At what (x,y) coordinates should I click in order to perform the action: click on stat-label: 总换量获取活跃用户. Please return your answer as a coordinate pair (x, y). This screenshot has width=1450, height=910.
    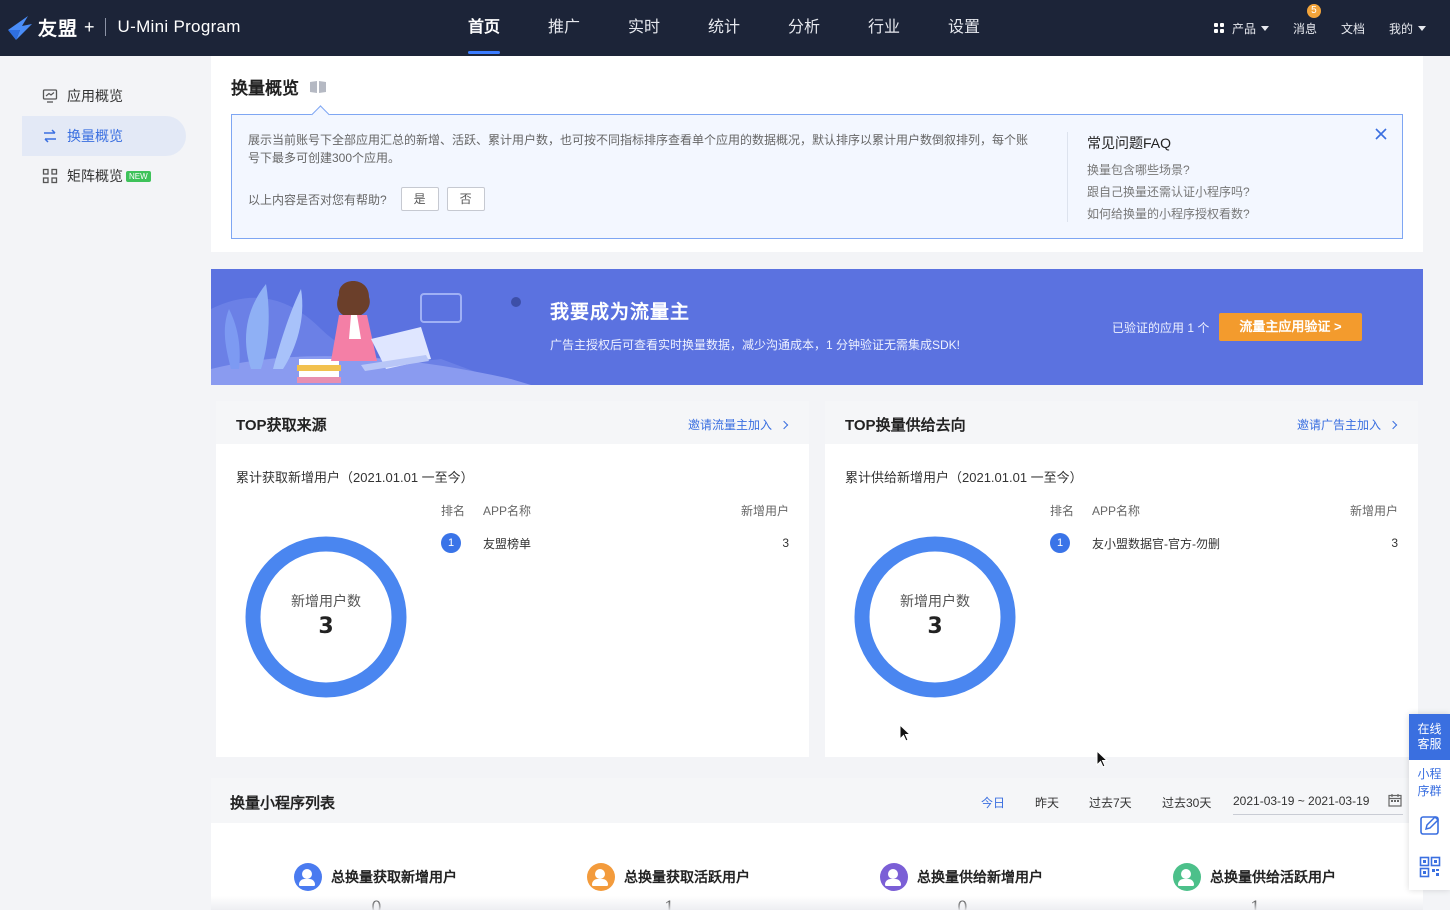
    Looking at the image, I should click on (687, 877).